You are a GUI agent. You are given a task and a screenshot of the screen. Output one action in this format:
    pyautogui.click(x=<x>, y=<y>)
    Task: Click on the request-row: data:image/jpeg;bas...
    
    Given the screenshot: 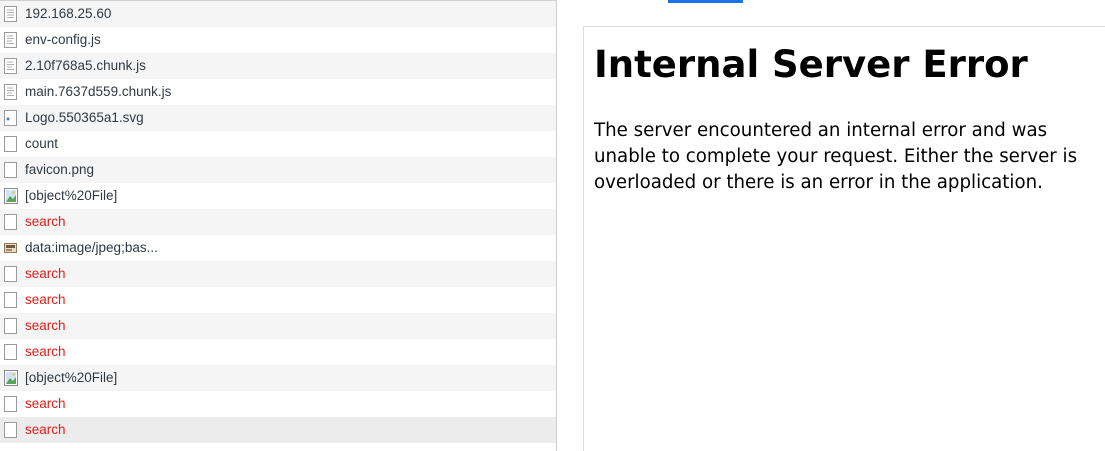 What is the action you would take?
    pyautogui.click(x=278, y=248)
    